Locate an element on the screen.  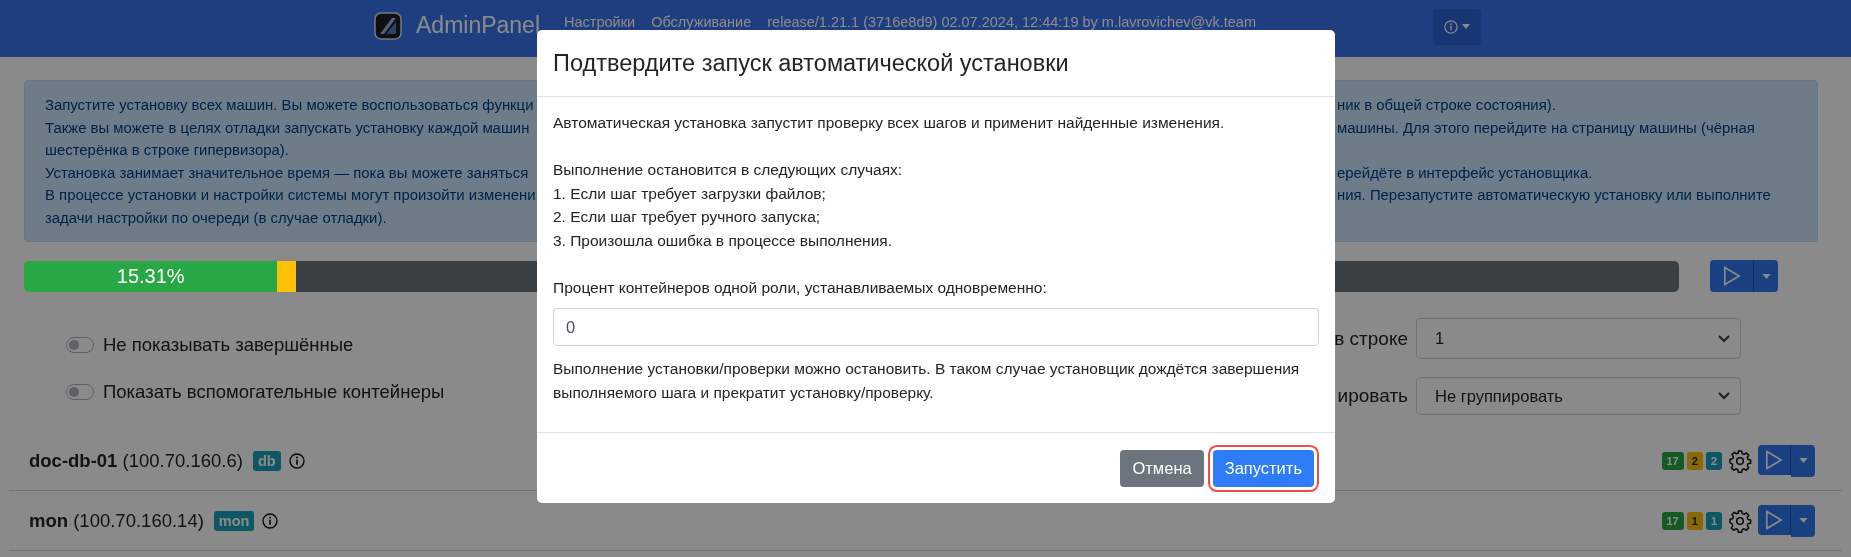
alert-text: Запустите установку всех машин. Вы можете воспользоваться функци is located at coordinates (289, 105).